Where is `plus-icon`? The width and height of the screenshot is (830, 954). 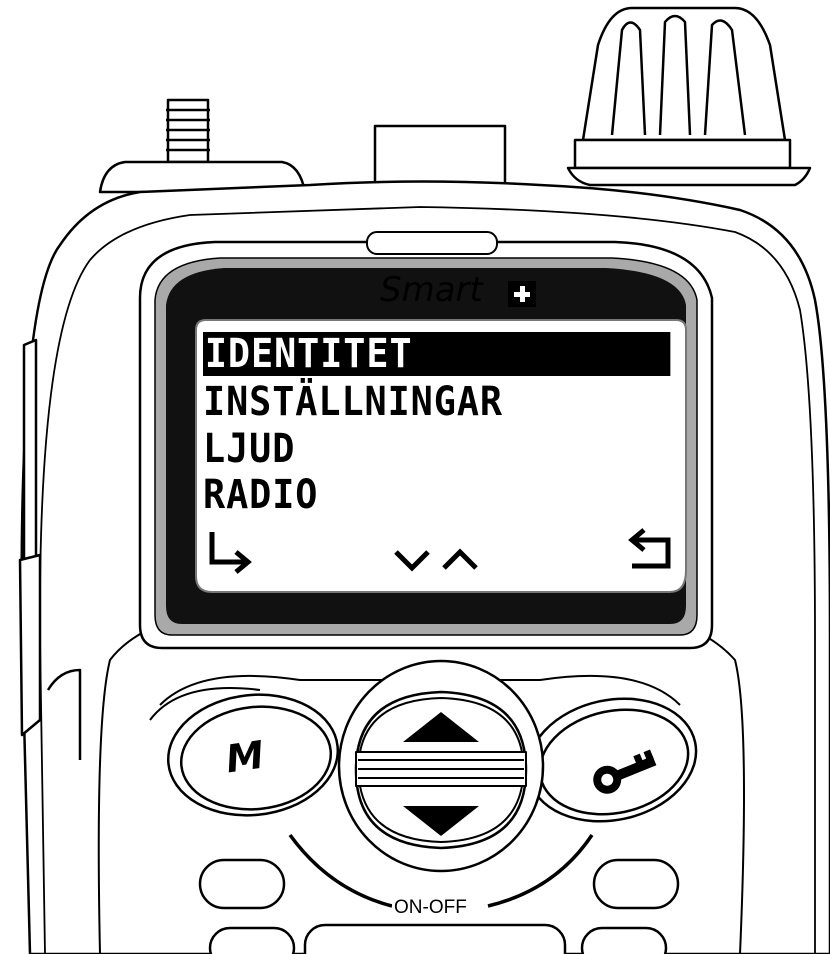
plus-icon is located at coordinates (522, 294).